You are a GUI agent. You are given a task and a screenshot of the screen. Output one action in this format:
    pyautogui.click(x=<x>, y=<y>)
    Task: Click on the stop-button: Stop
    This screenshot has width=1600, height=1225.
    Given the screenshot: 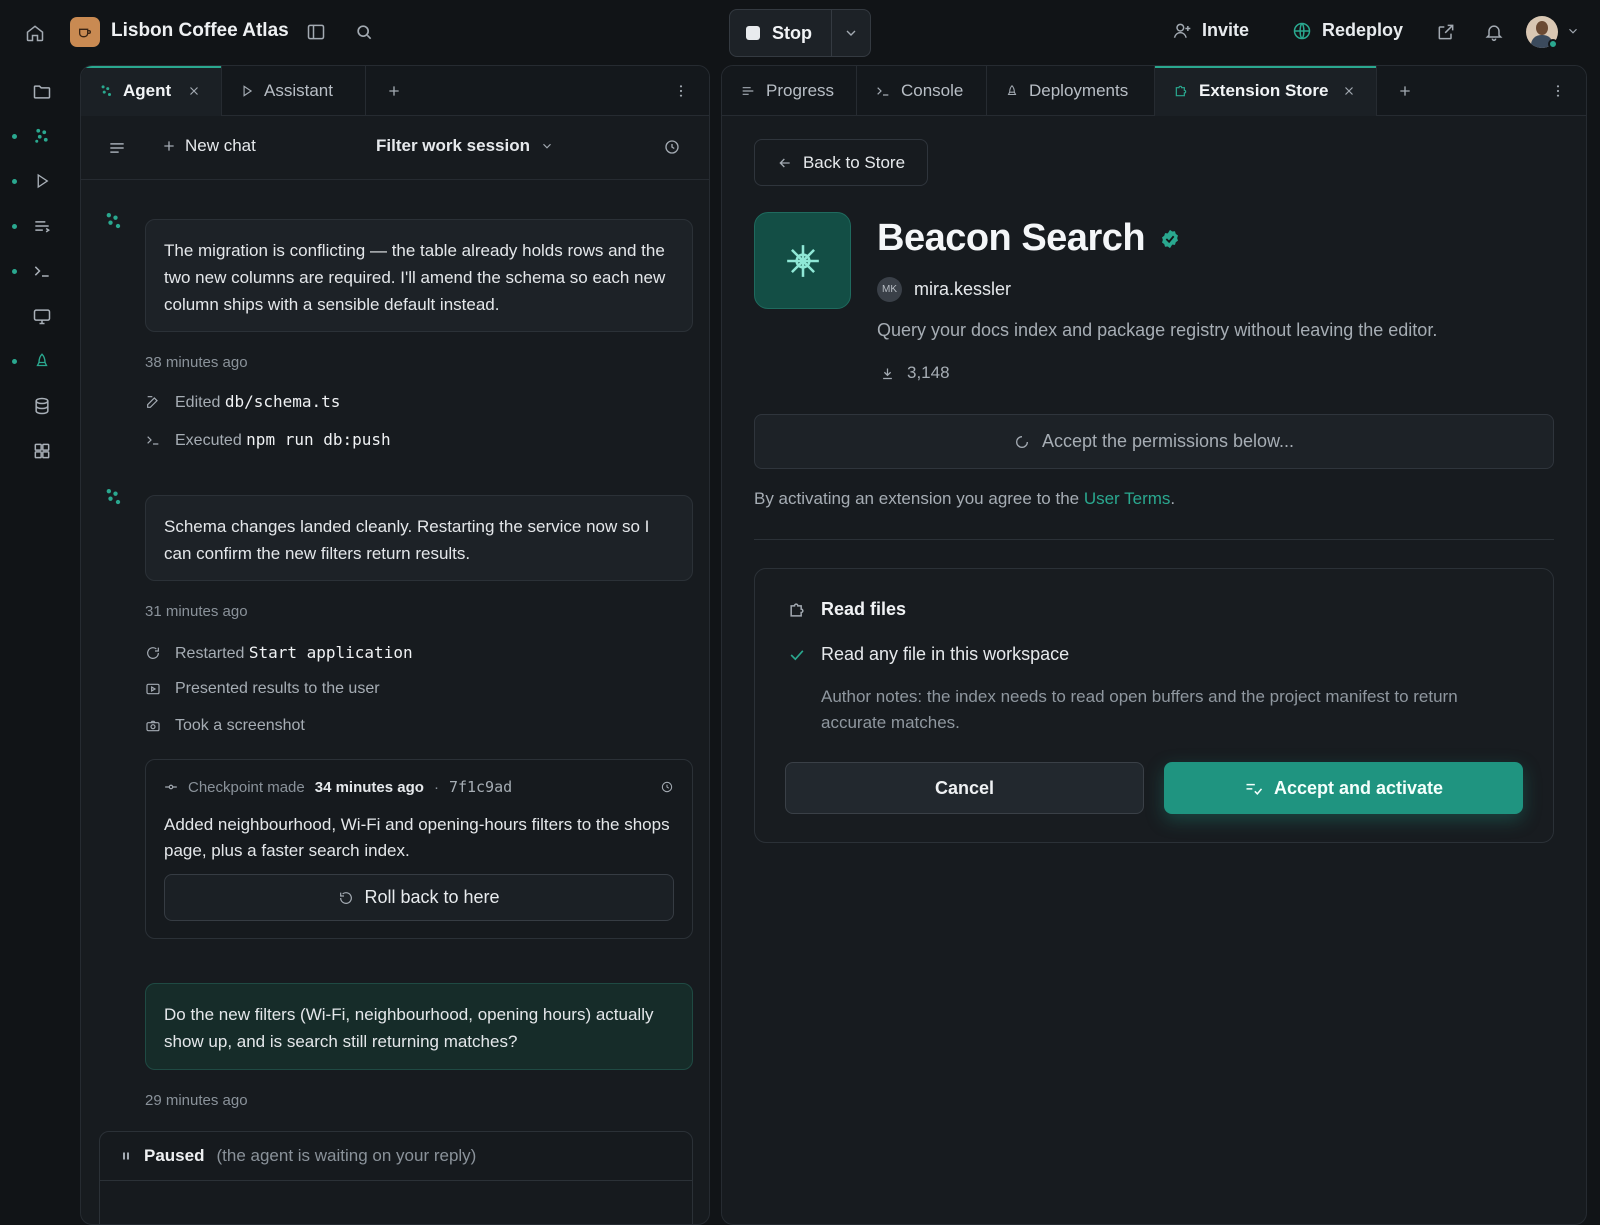 What is the action you would take?
    pyautogui.click(x=781, y=33)
    